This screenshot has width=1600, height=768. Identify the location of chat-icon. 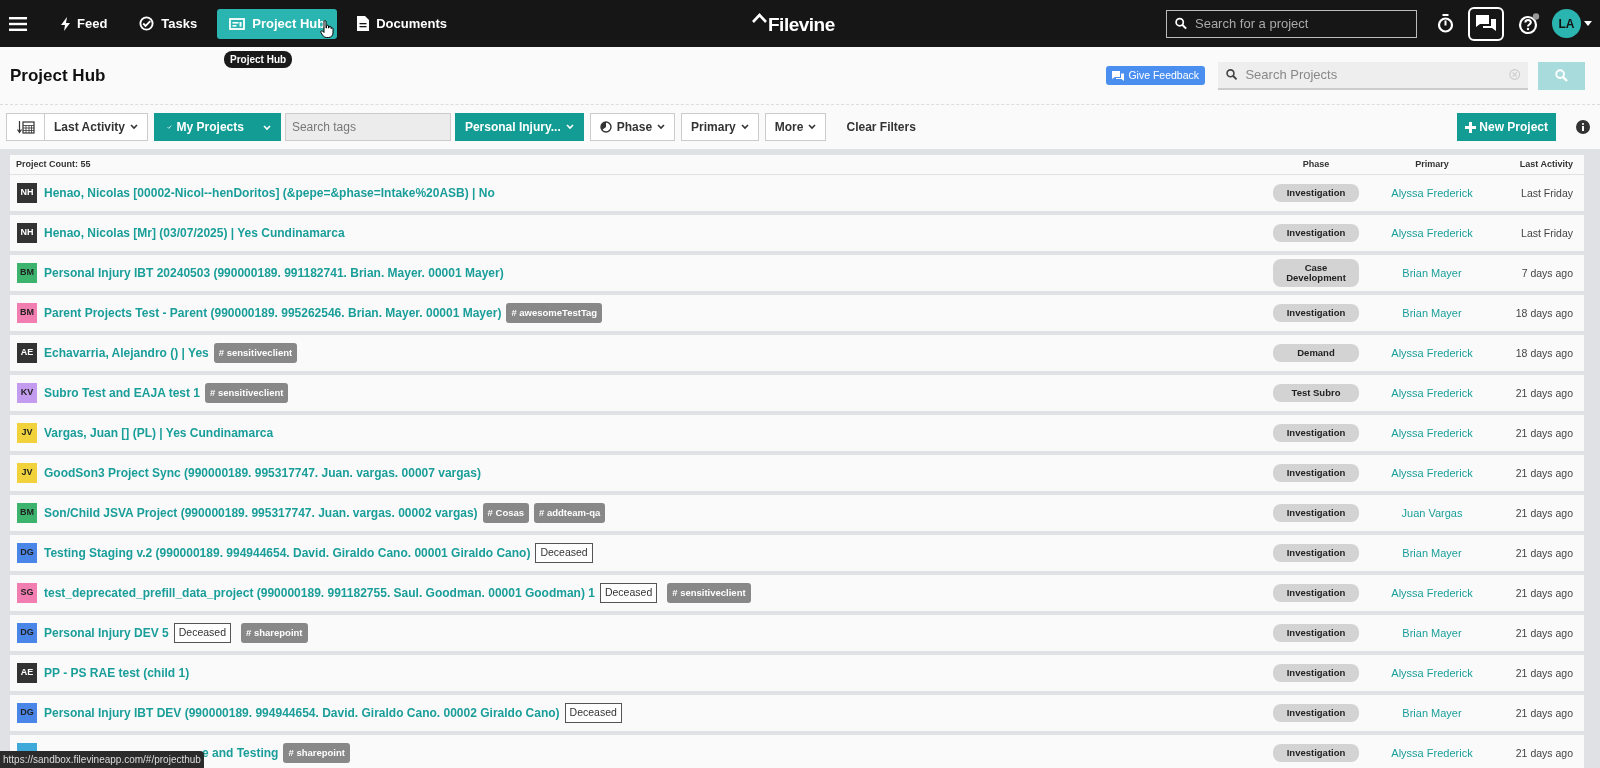
(1118, 75).